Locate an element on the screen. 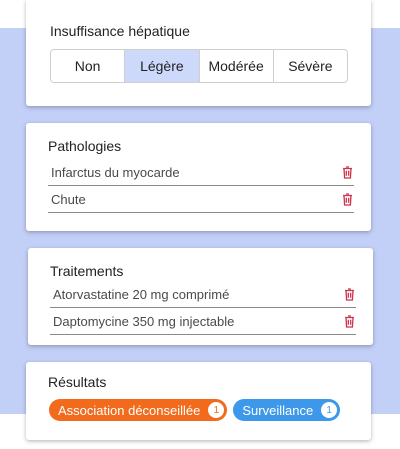 The image size is (400, 449). surveillance-chip: Surveillance 1 is located at coordinates (287, 410).